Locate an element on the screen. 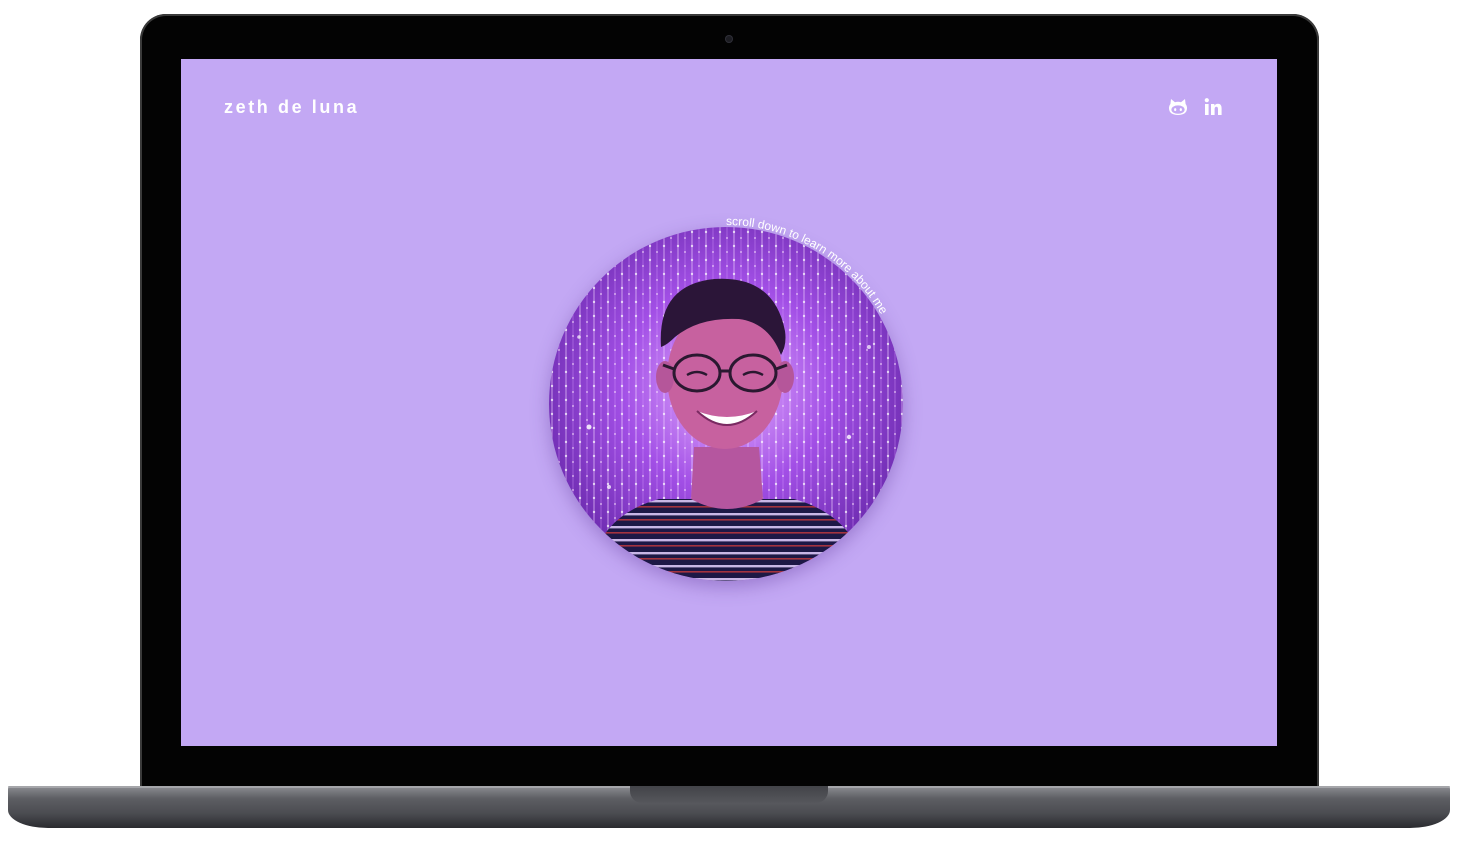 This screenshot has height=842, width=1462. laptop-opening-notch is located at coordinates (729, 794).